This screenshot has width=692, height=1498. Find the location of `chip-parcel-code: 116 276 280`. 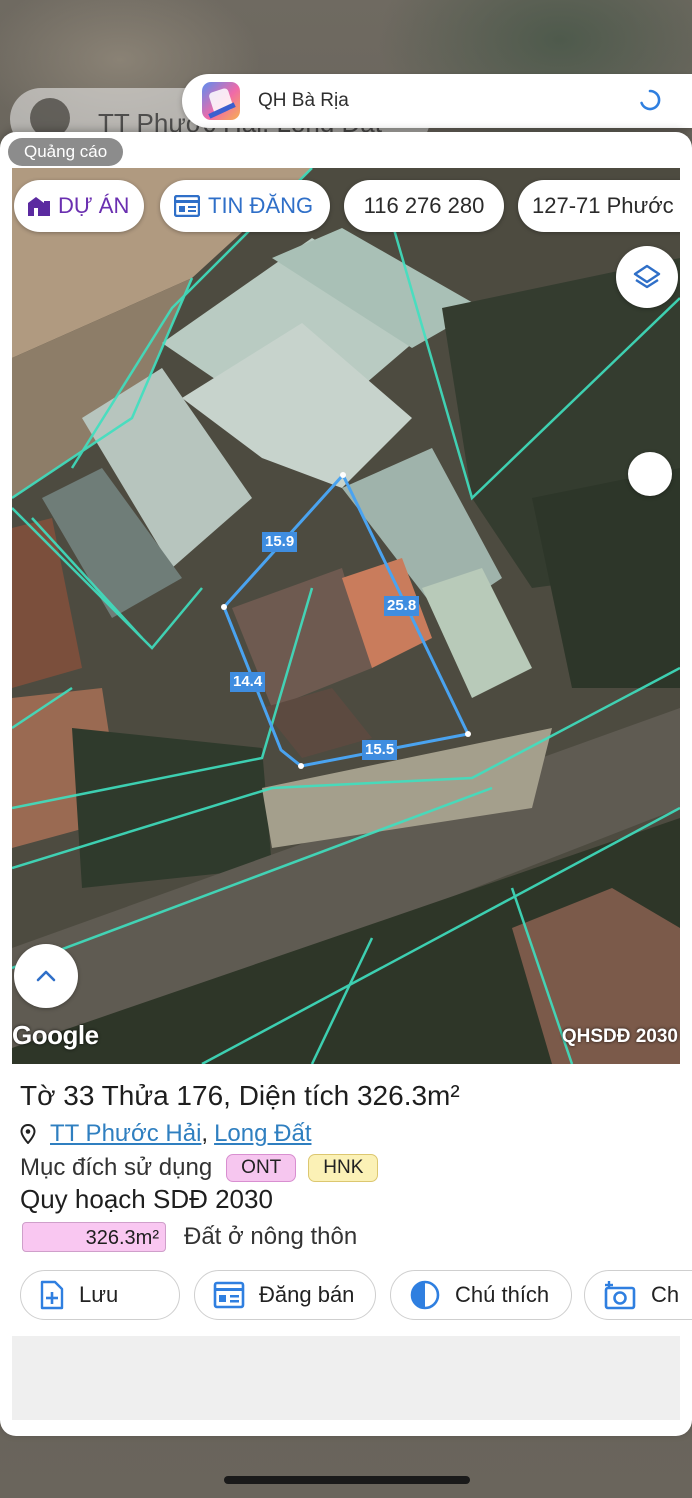

chip-parcel-code: 116 276 280 is located at coordinates (424, 206).